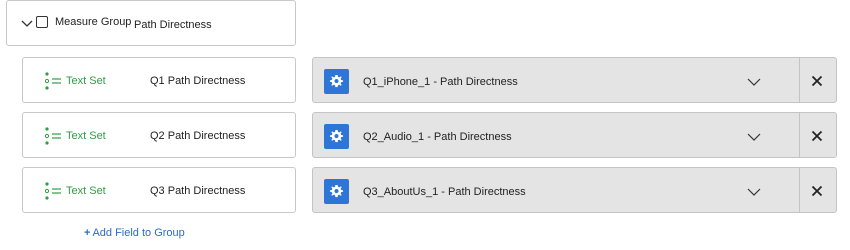 The height and width of the screenshot is (250, 850). What do you see at coordinates (93, 22) in the screenshot?
I see `group-label: Measure Group` at bounding box center [93, 22].